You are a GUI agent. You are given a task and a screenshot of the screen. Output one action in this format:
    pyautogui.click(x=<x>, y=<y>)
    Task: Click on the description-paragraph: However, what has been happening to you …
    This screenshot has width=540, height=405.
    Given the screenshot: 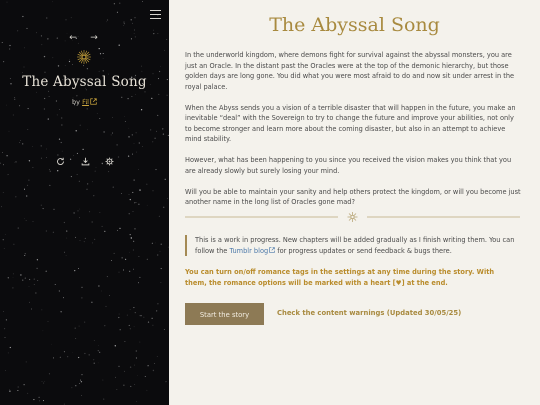 What is the action you would take?
    pyautogui.click(x=348, y=165)
    